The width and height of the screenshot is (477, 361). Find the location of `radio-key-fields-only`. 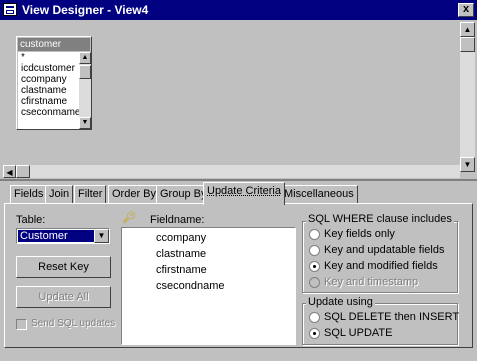

radio-key-fields-only is located at coordinates (314, 234).